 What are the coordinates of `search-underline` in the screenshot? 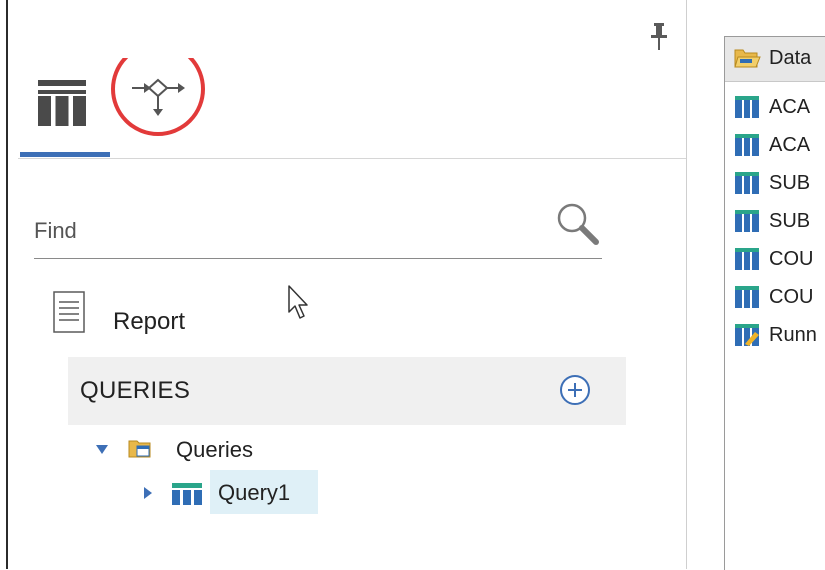 It's located at (318, 258).